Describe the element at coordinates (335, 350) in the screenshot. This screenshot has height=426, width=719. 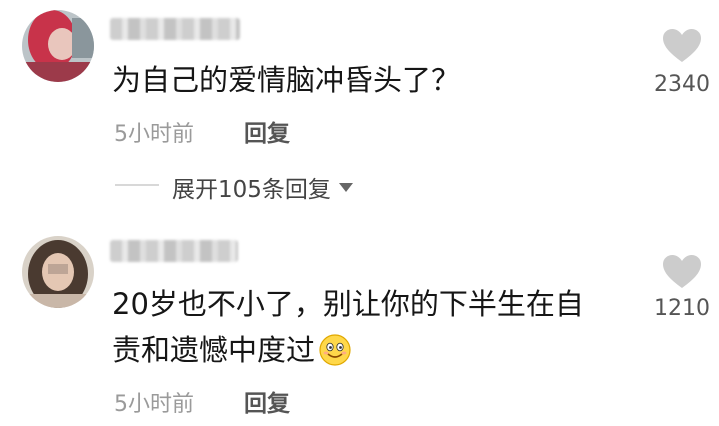
I see `smile-emoji-icon` at that location.